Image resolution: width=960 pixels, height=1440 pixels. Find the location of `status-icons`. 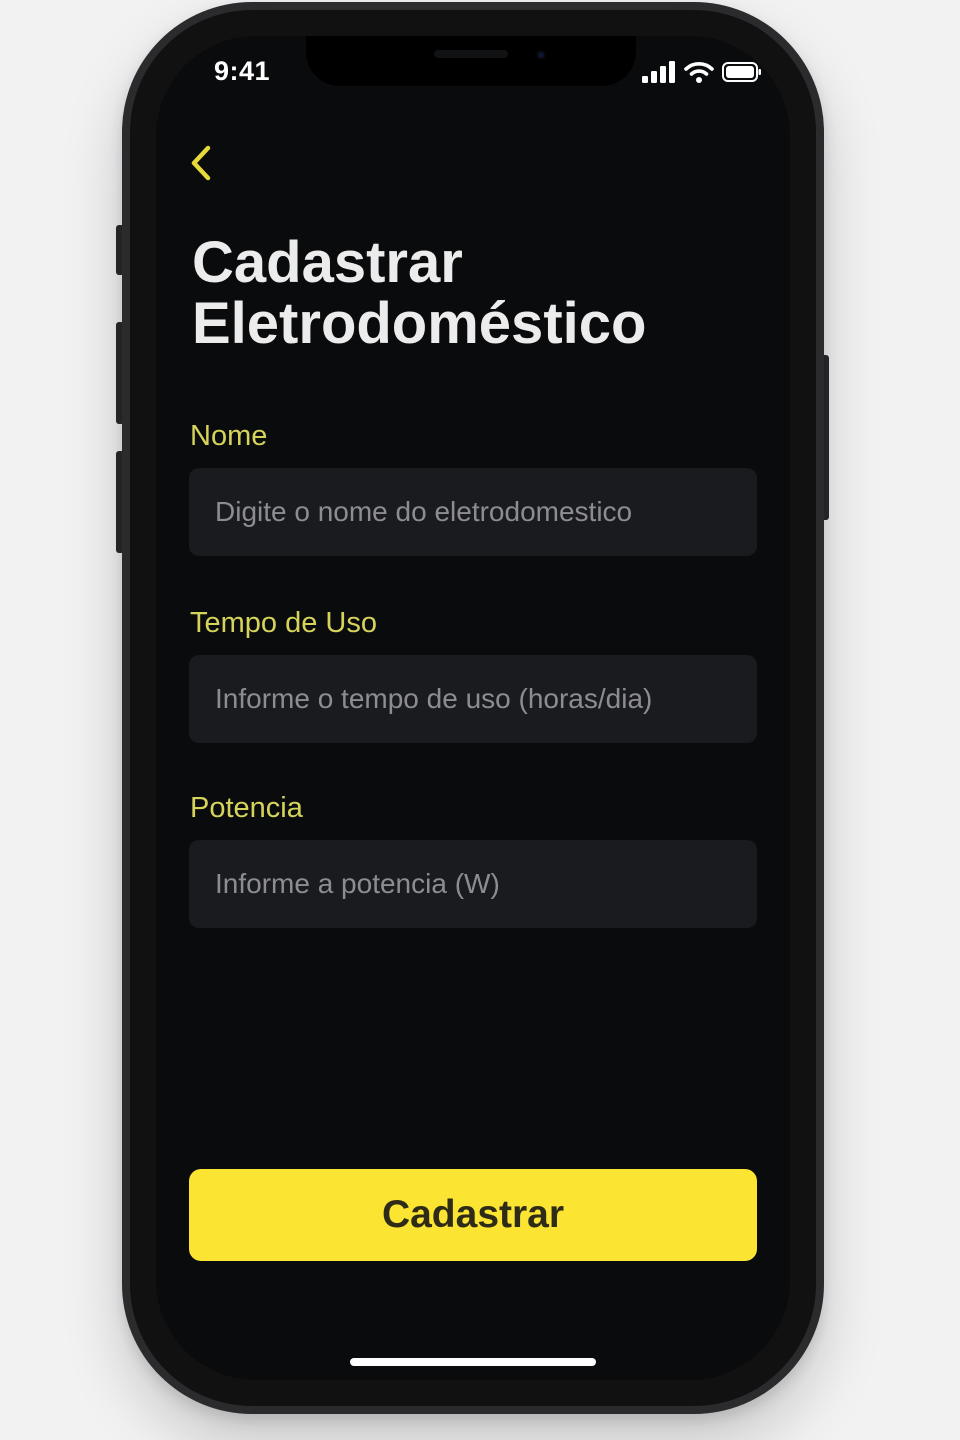

status-icons is located at coordinates (702, 72).